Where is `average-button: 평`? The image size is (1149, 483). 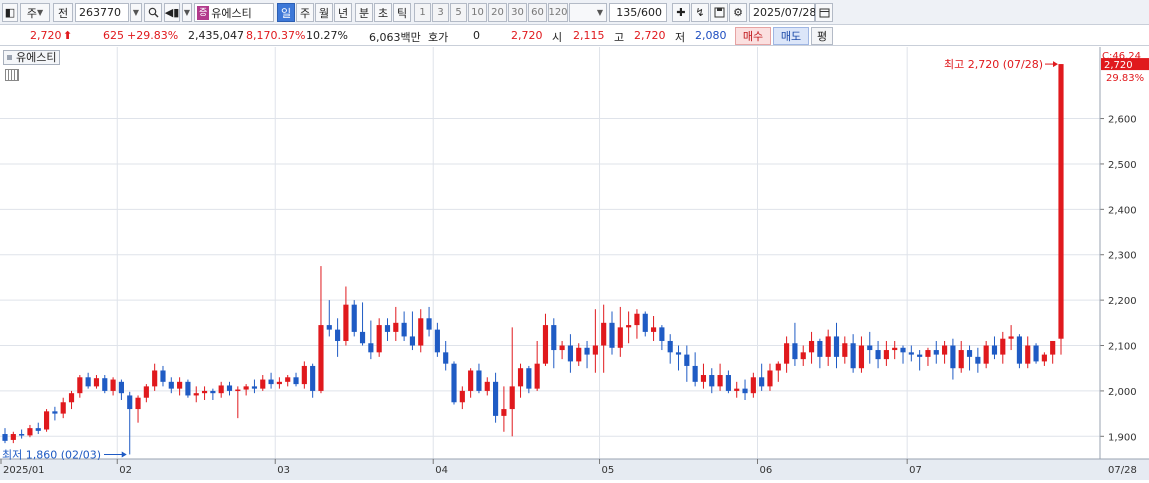 average-button: 평 is located at coordinates (822, 36).